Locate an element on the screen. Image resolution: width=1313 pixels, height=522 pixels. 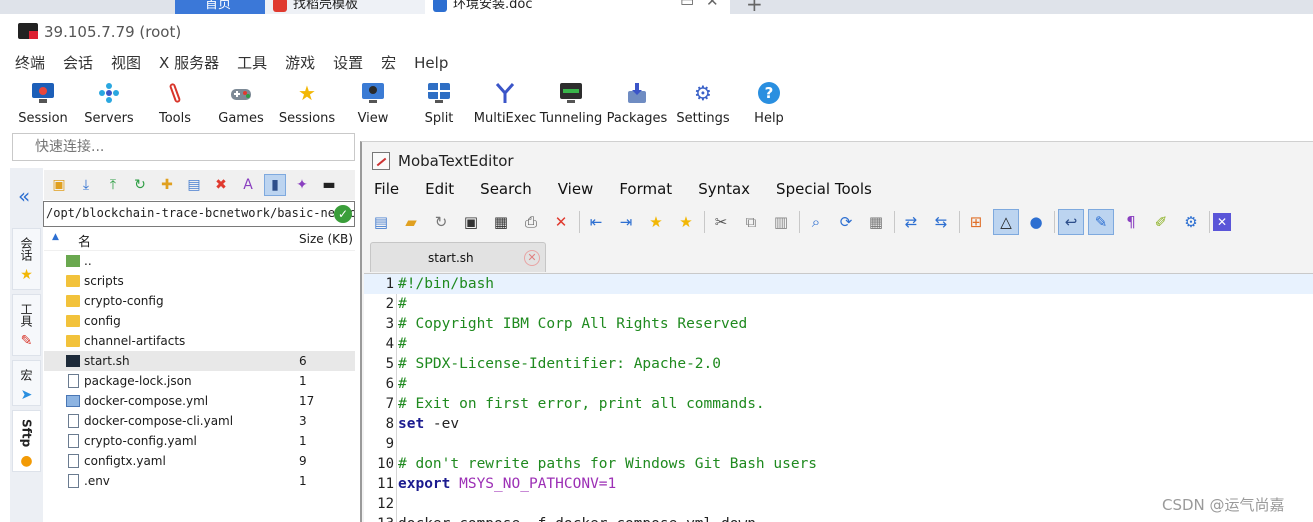
new-tab-icon: + is located at coordinates (754, 7).